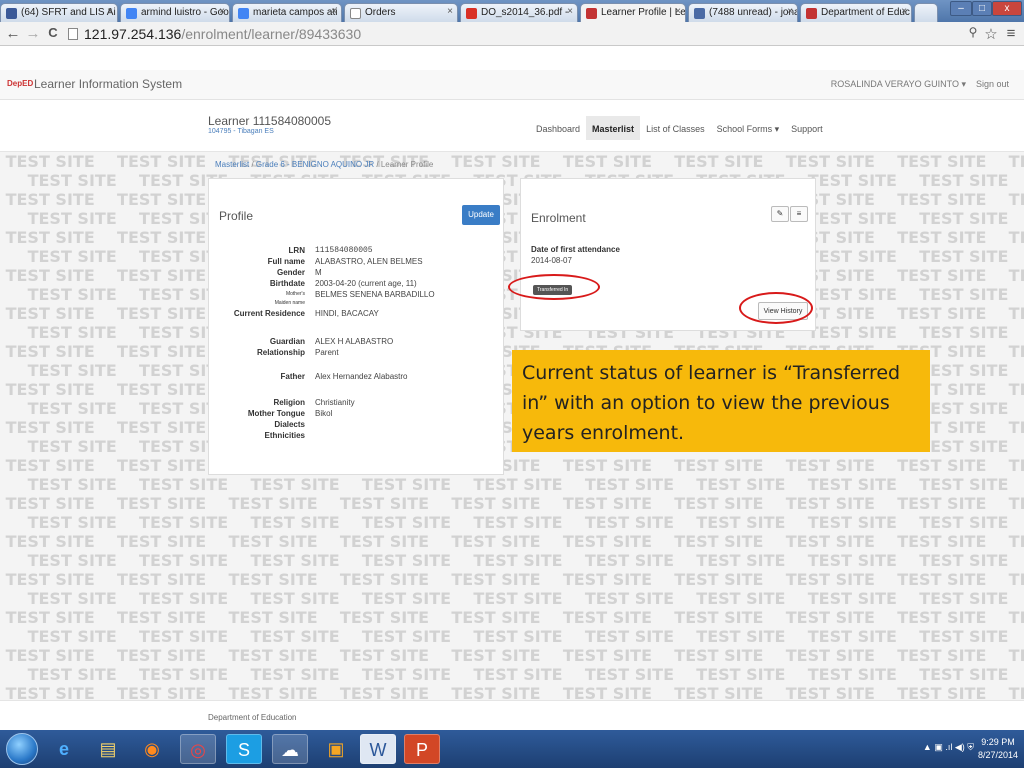 The height and width of the screenshot is (768, 1024). What do you see at coordinates (53, 32) in the screenshot?
I see `reload-button: C` at bounding box center [53, 32].